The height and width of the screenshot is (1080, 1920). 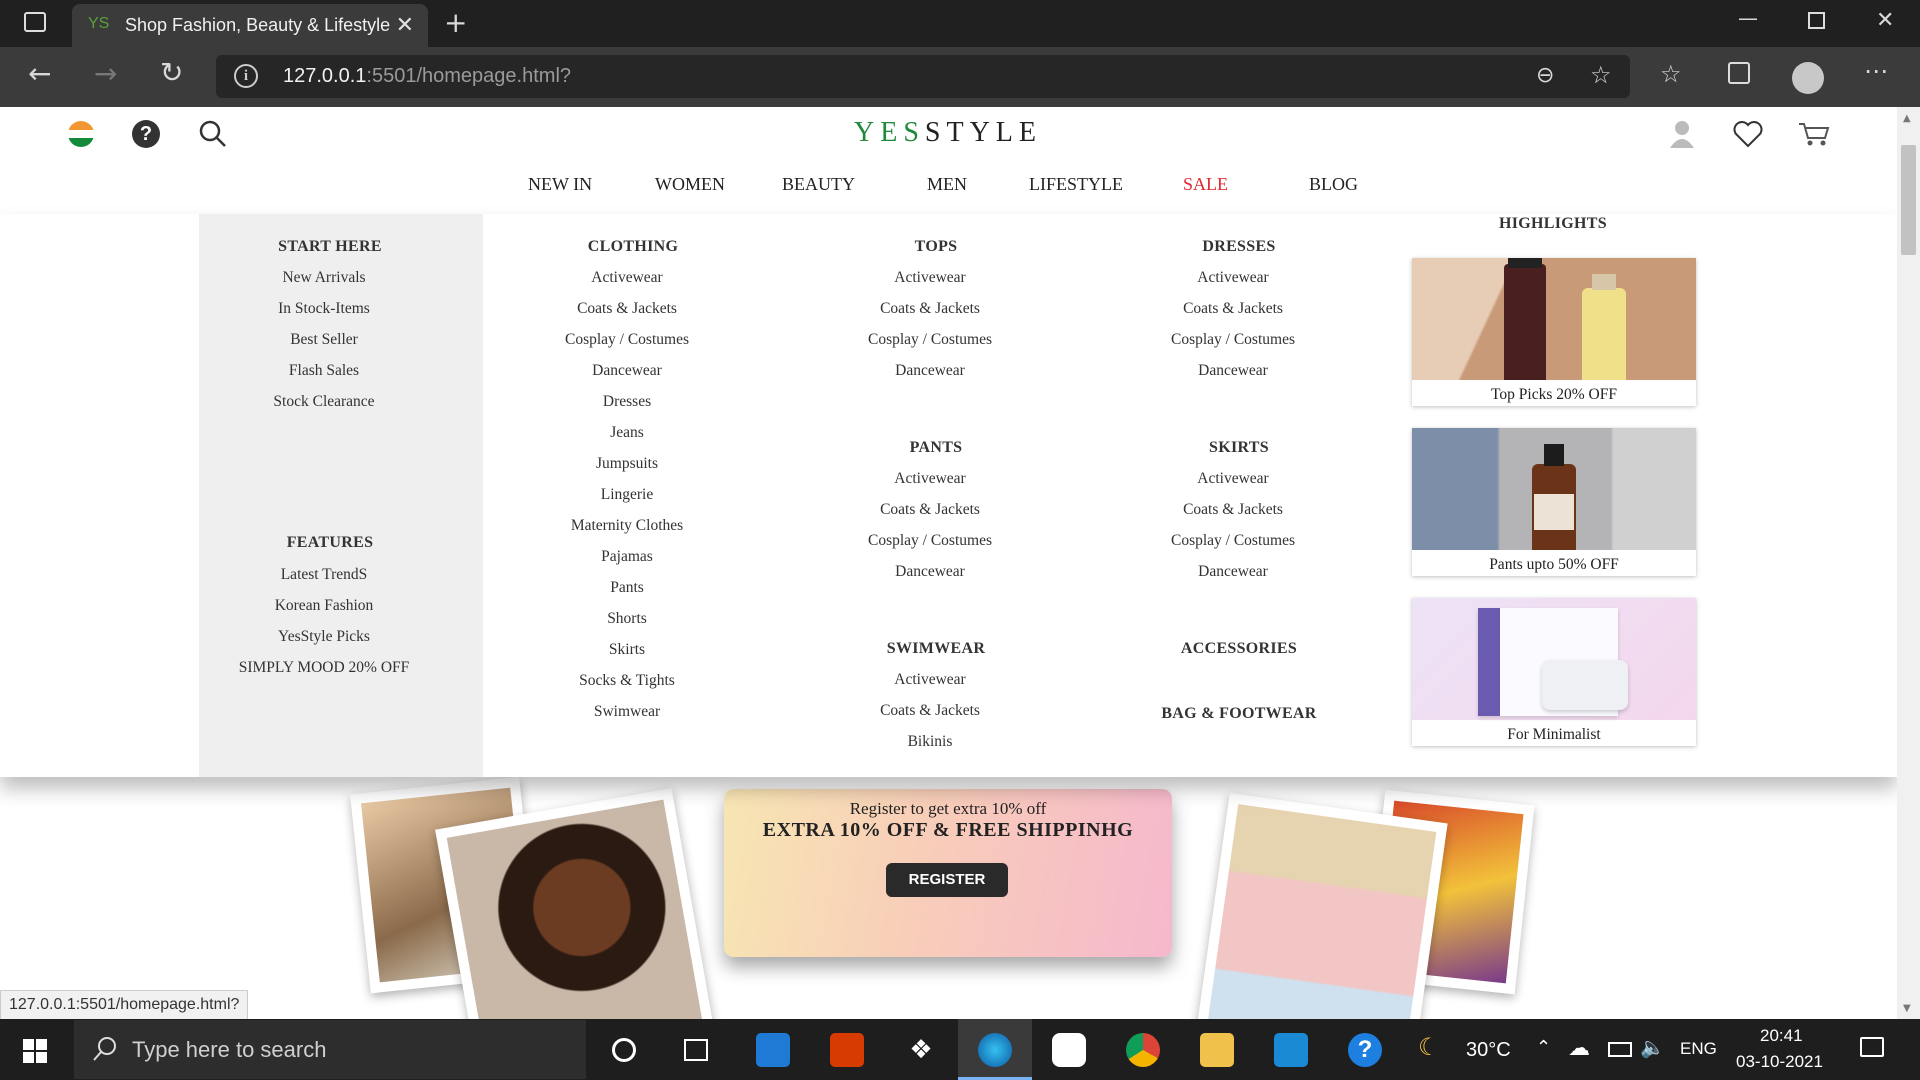 What do you see at coordinates (627, 588) in the screenshot?
I see `clothing-link: Pants` at bounding box center [627, 588].